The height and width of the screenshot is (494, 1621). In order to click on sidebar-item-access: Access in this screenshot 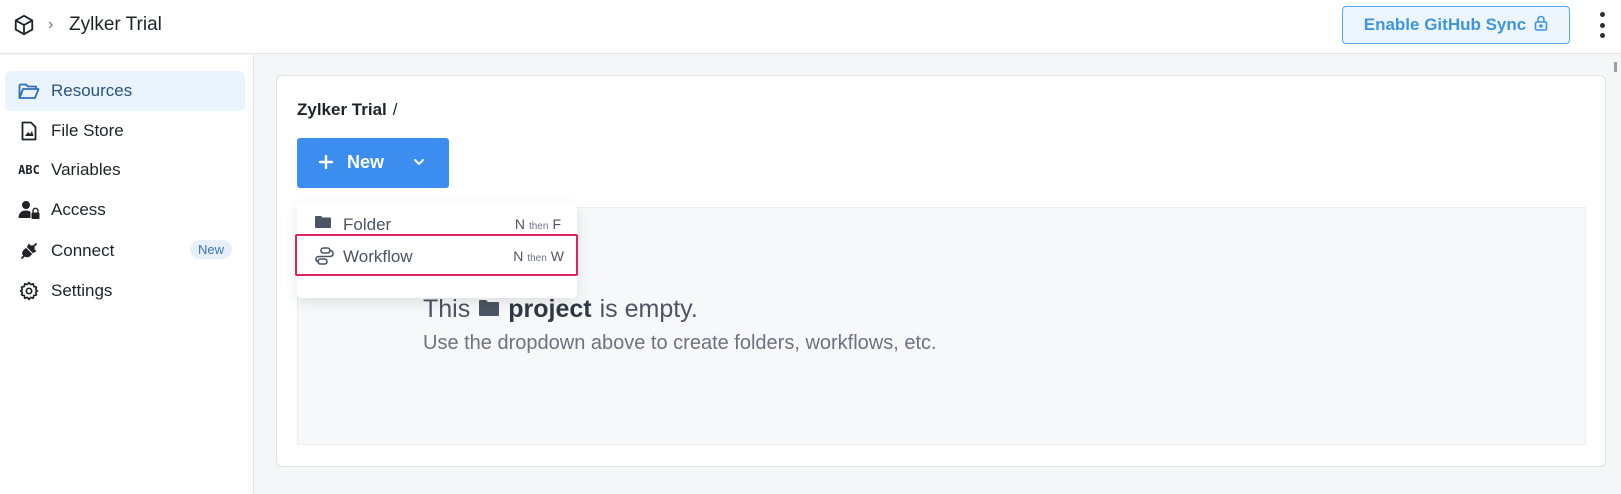, I will do `click(125, 210)`.